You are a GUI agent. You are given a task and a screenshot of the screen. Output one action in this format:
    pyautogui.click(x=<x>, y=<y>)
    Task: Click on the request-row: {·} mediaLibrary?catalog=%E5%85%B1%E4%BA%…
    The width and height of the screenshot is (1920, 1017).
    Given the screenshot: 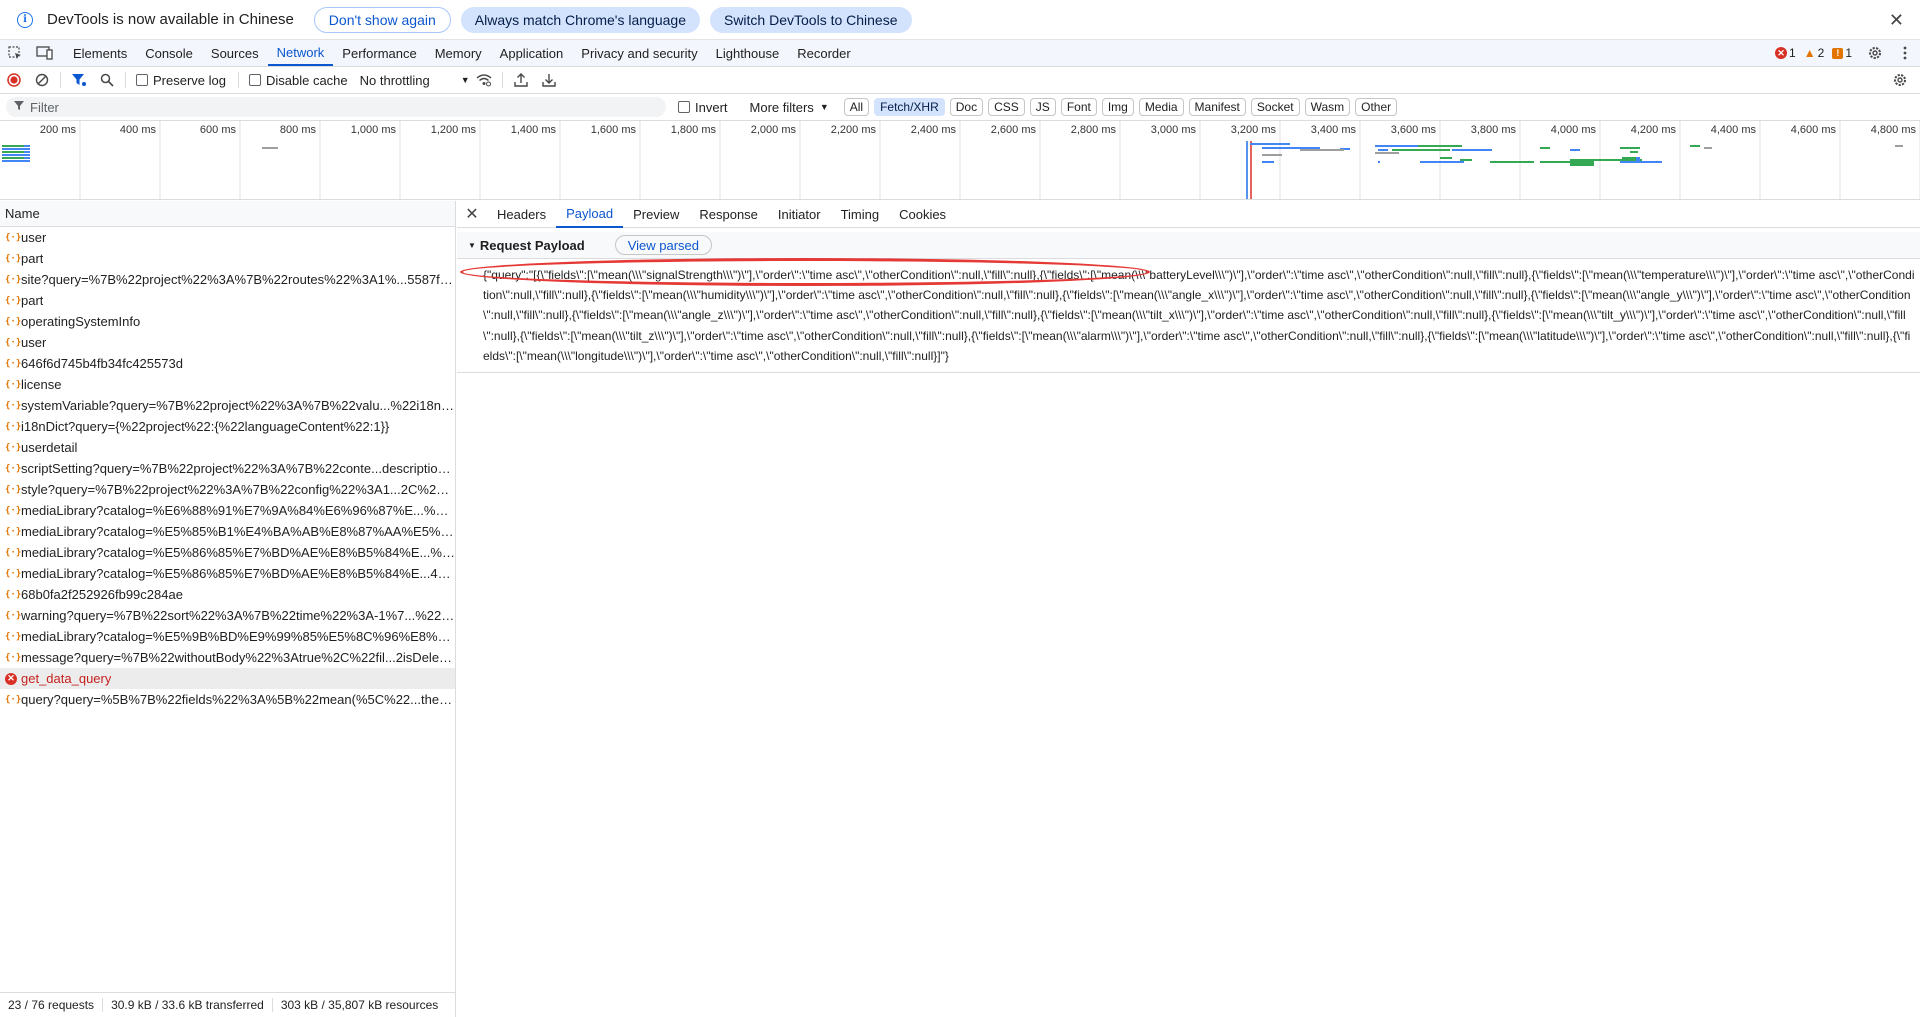 What is the action you would take?
    pyautogui.click(x=227, y=531)
    